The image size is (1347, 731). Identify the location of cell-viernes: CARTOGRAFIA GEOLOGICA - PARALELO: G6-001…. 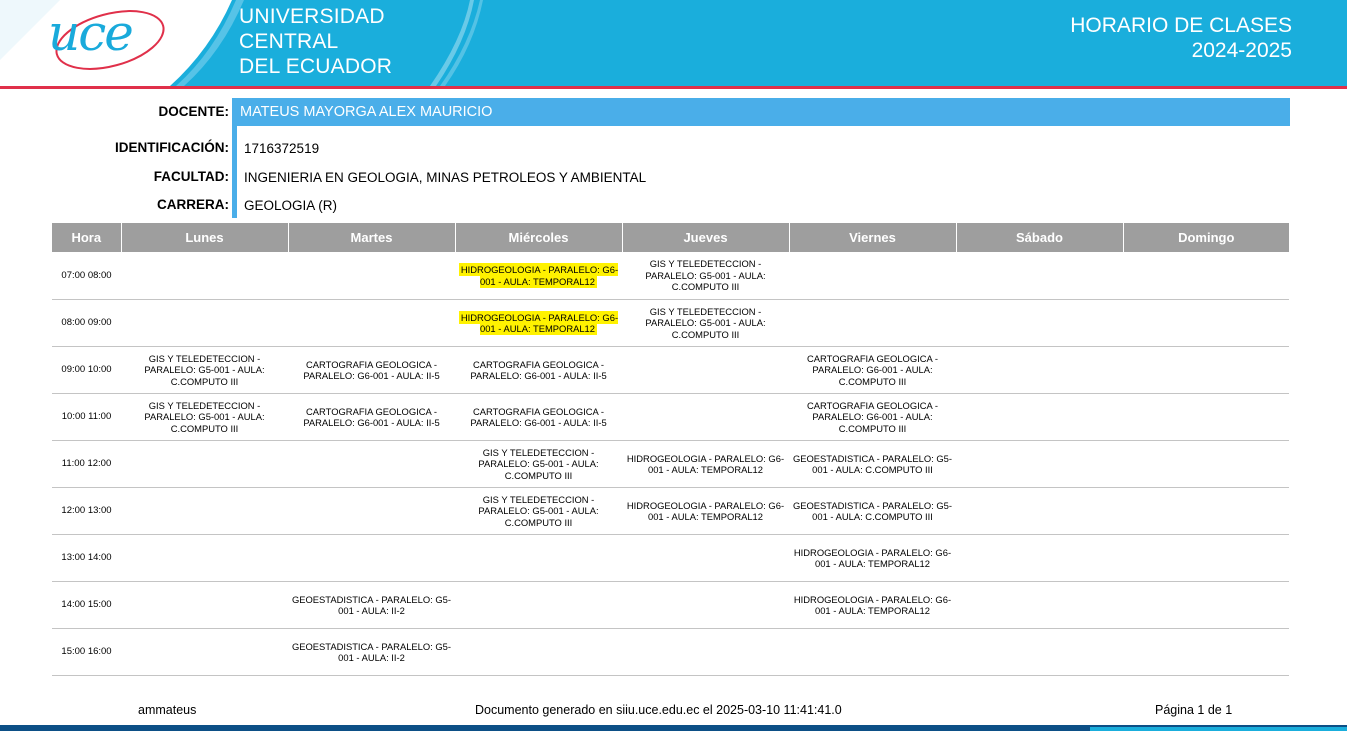
(872, 370).